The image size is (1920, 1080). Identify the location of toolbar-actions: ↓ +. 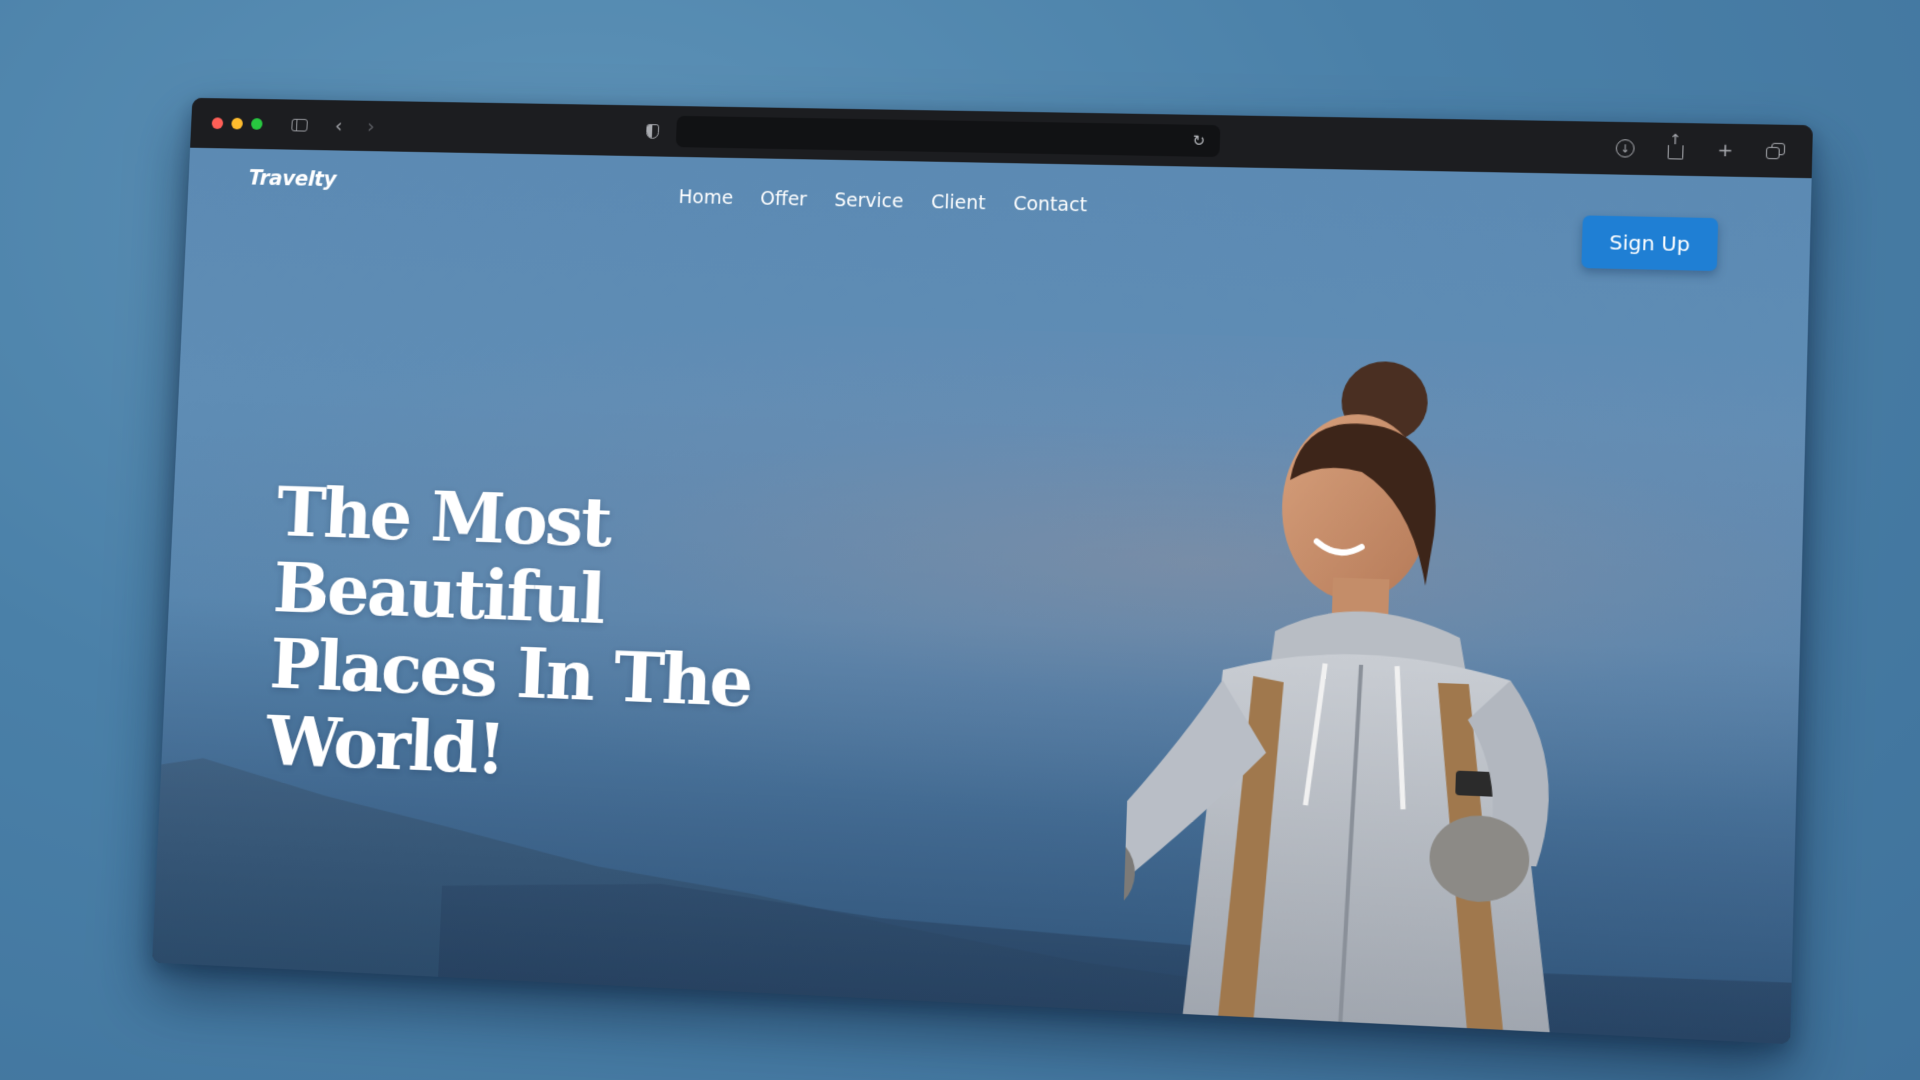
(1700, 150).